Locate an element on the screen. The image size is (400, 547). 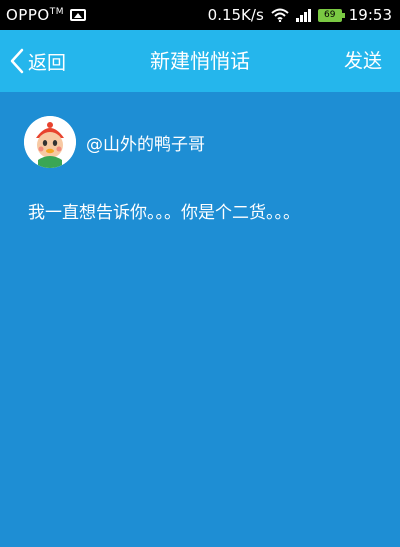
back-label: 返回 is located at coordinates (47, 62).